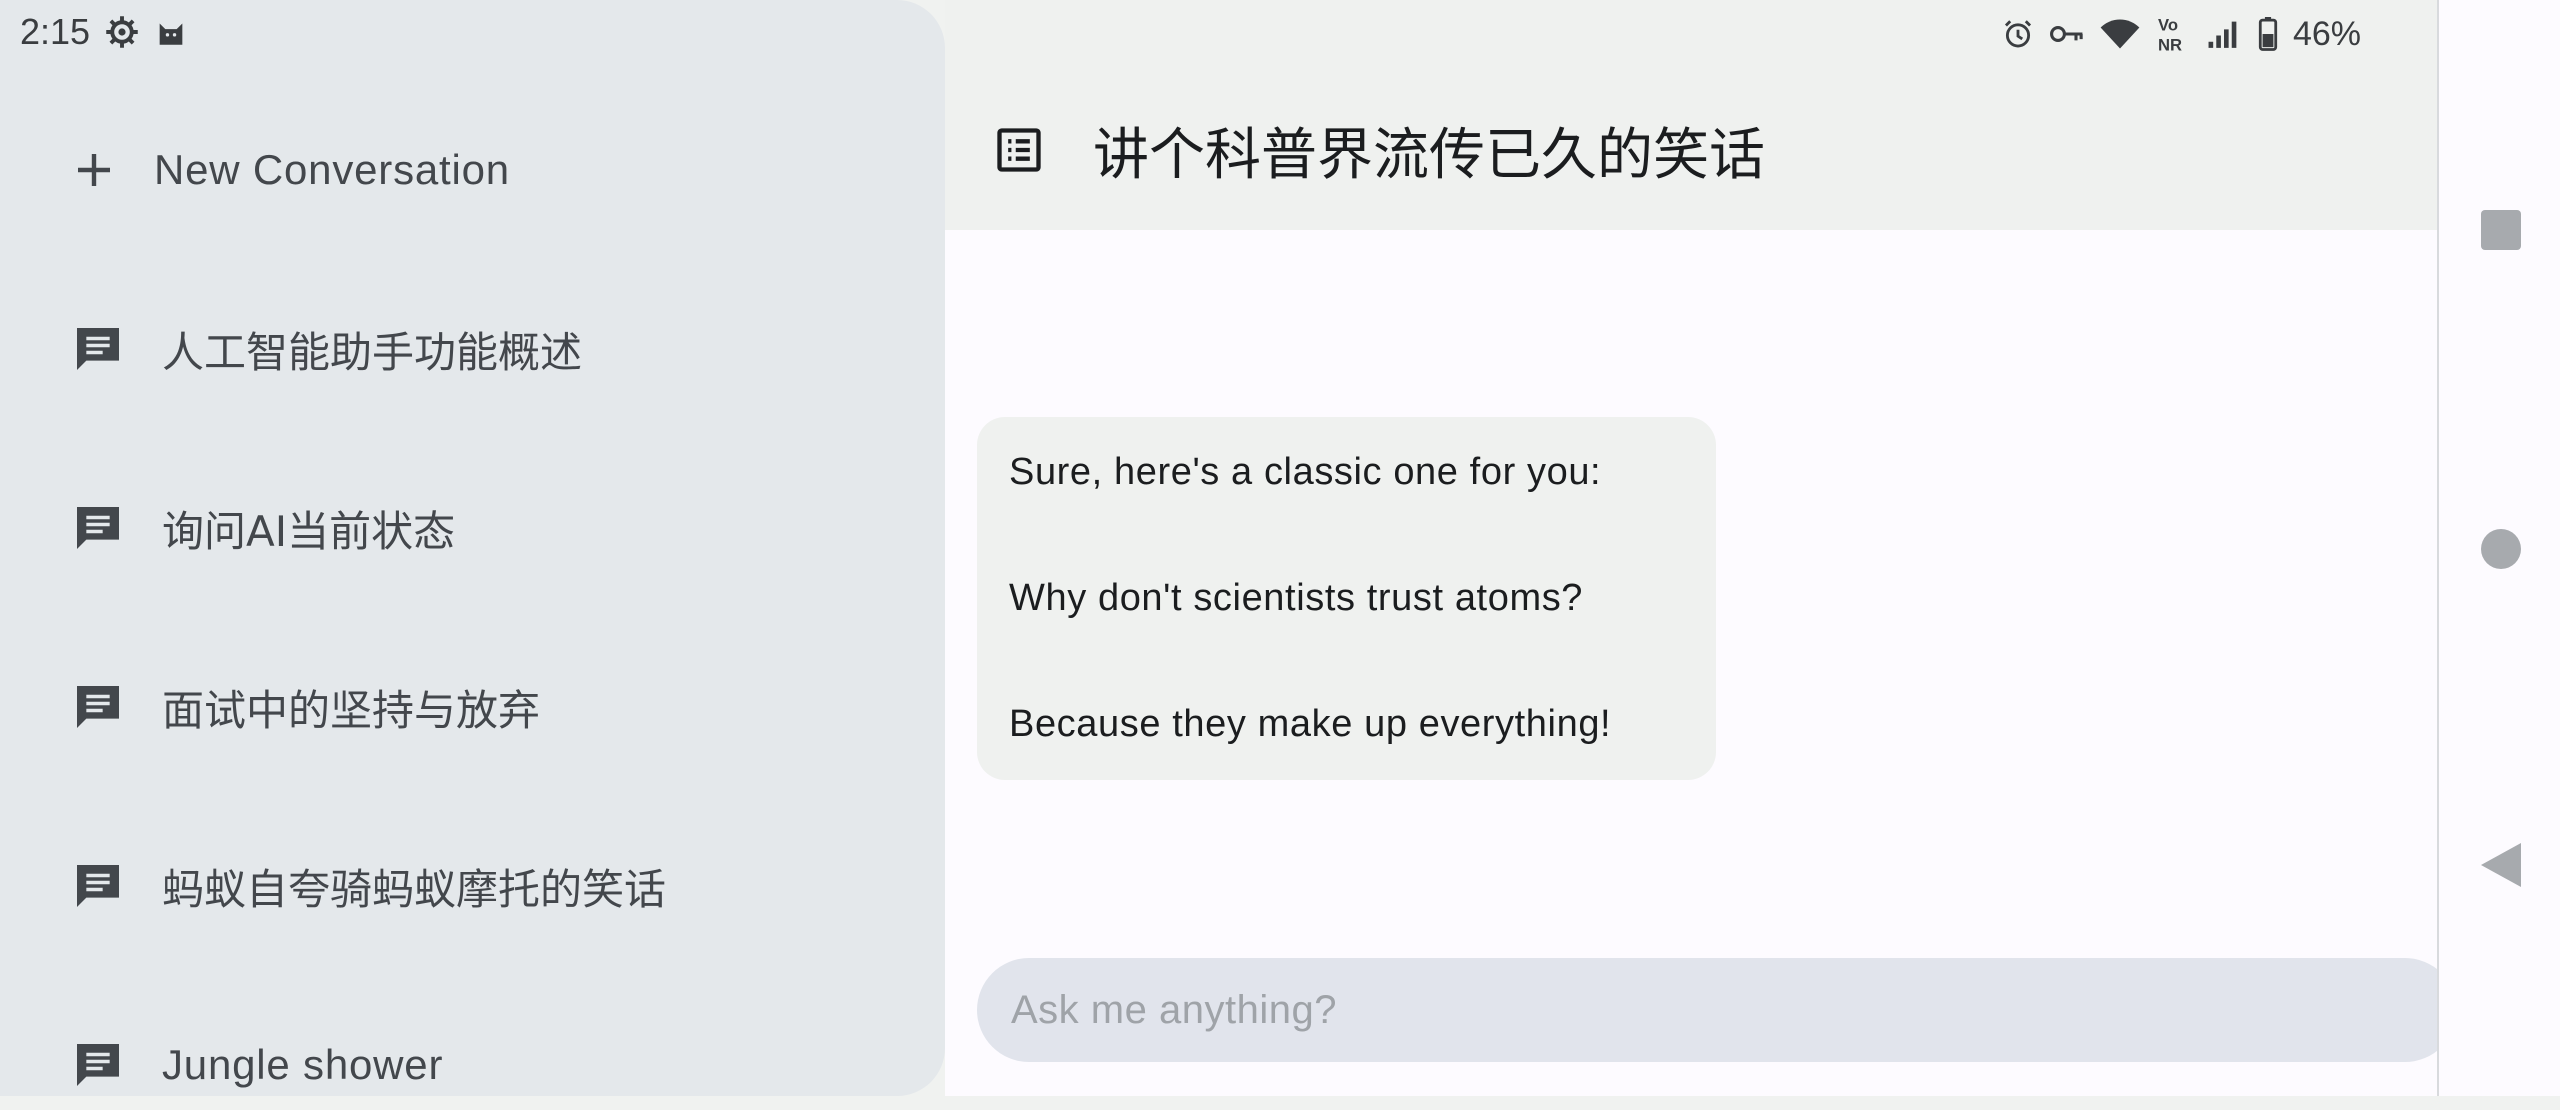 The image size is (2560, 1110). I want to click on conversation-label: 面试中的坚持与放弃, so click(351, 710).